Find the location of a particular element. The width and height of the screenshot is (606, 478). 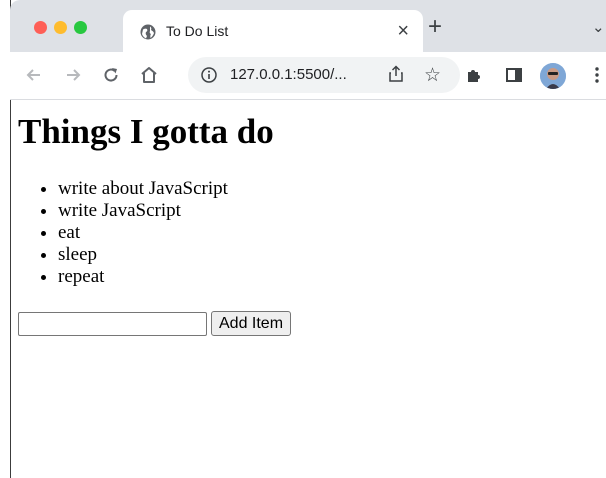

home-icon is located at coordinates (149, 75).